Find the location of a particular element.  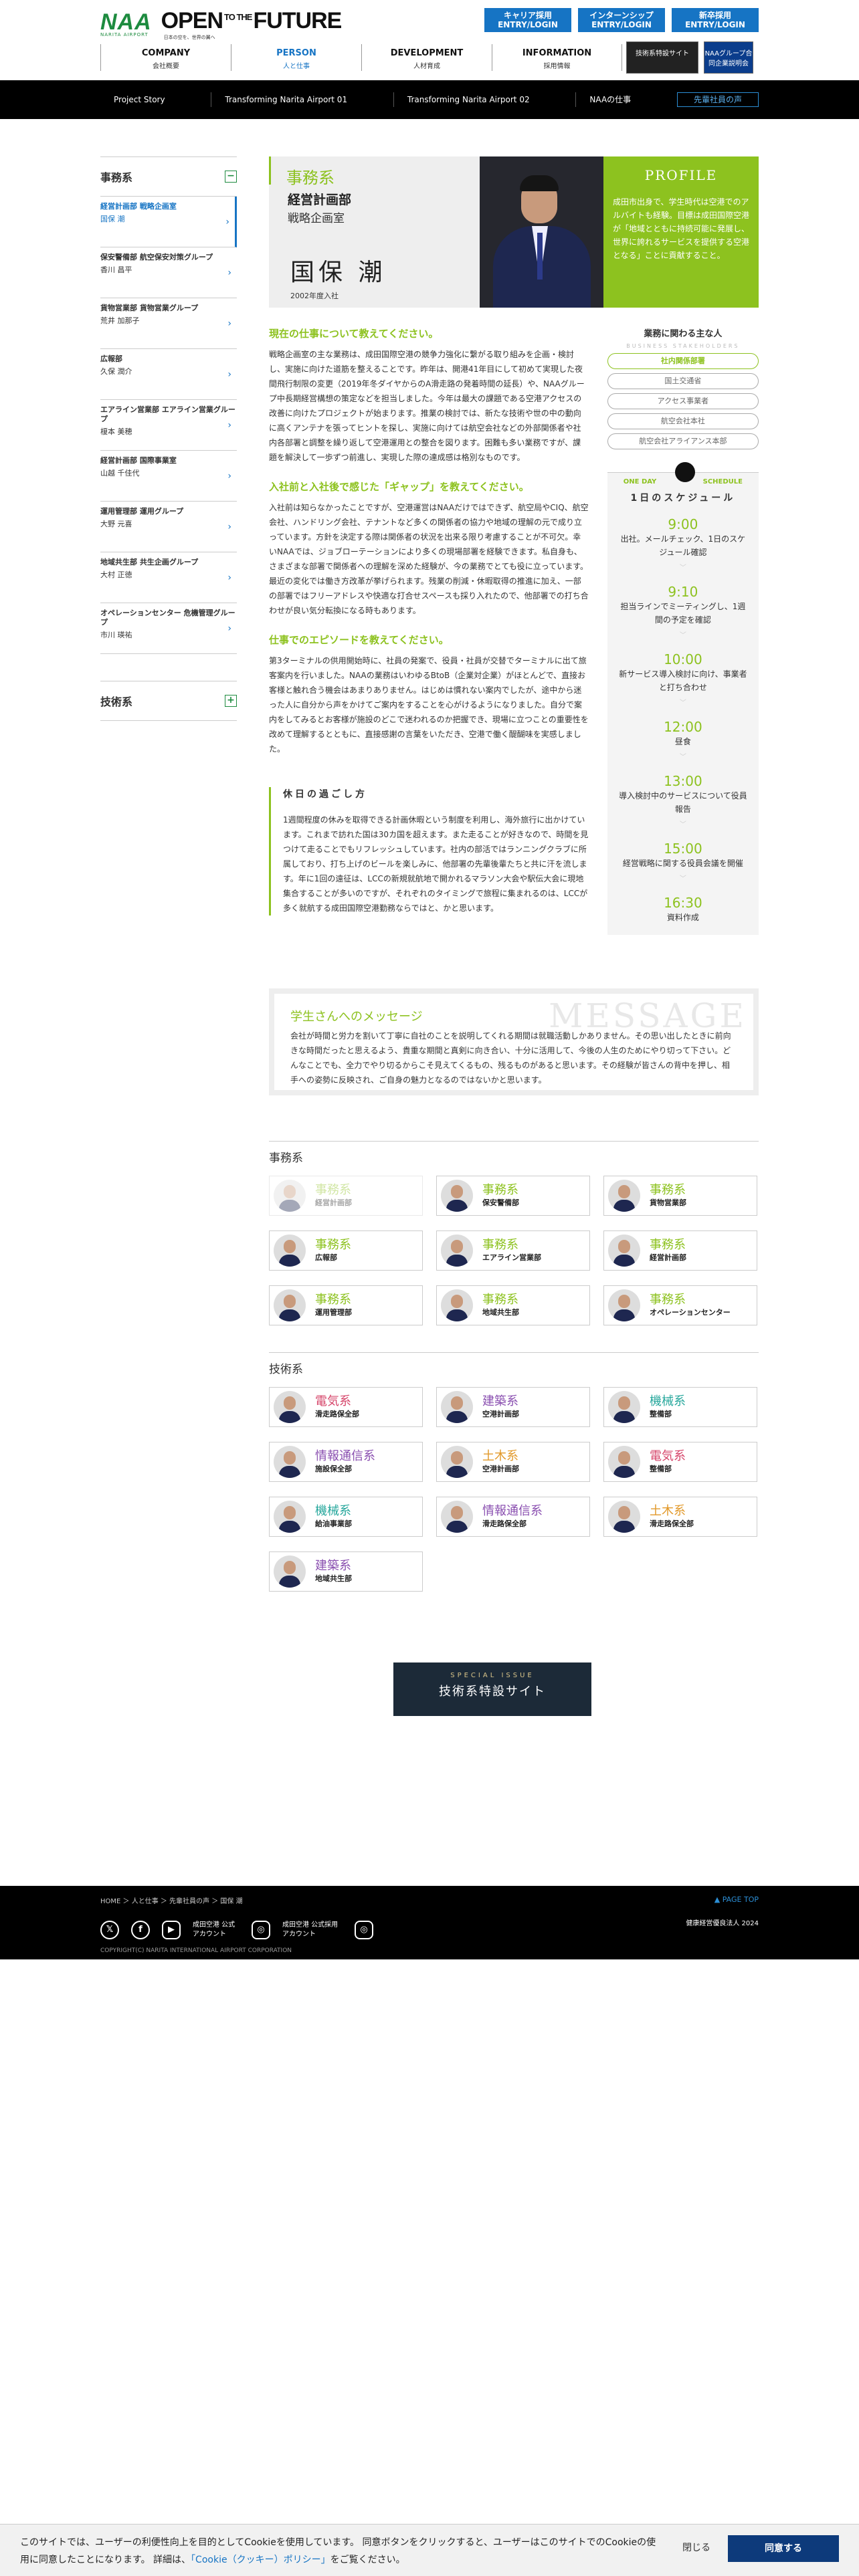

sidebar-item: 保安警備部 航空保安対策グループ 香川 昌平 › is located at coordinates (168, 273).